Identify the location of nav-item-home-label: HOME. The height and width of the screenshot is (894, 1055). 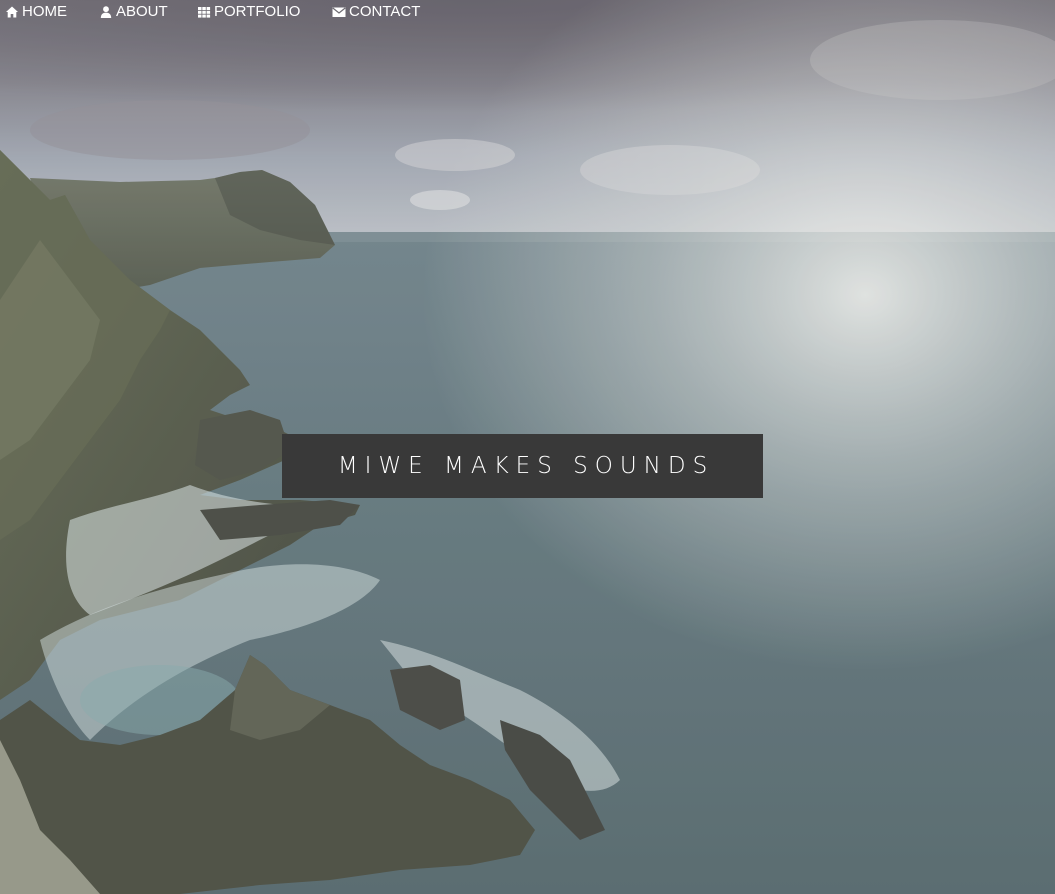
(44, 11).